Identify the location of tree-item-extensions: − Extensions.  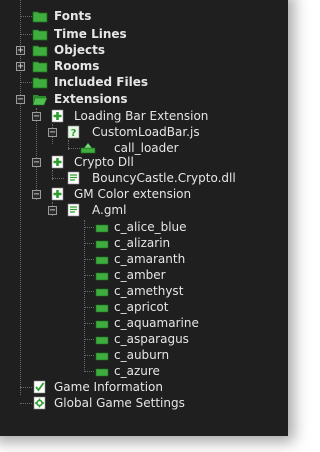
(144, 99).